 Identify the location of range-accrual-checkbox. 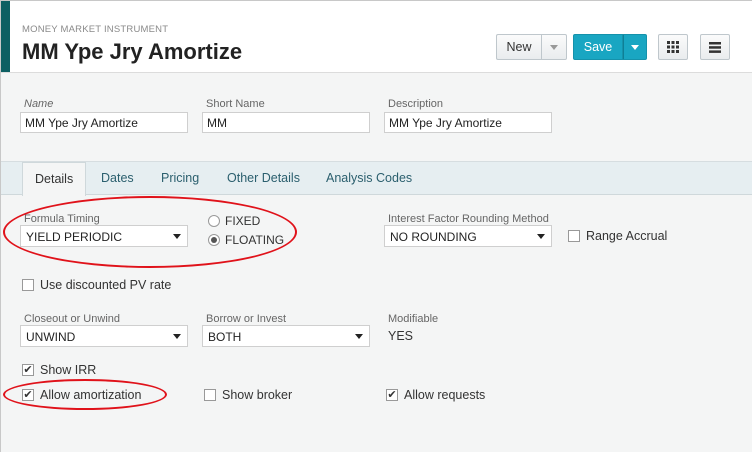
(574, 236).